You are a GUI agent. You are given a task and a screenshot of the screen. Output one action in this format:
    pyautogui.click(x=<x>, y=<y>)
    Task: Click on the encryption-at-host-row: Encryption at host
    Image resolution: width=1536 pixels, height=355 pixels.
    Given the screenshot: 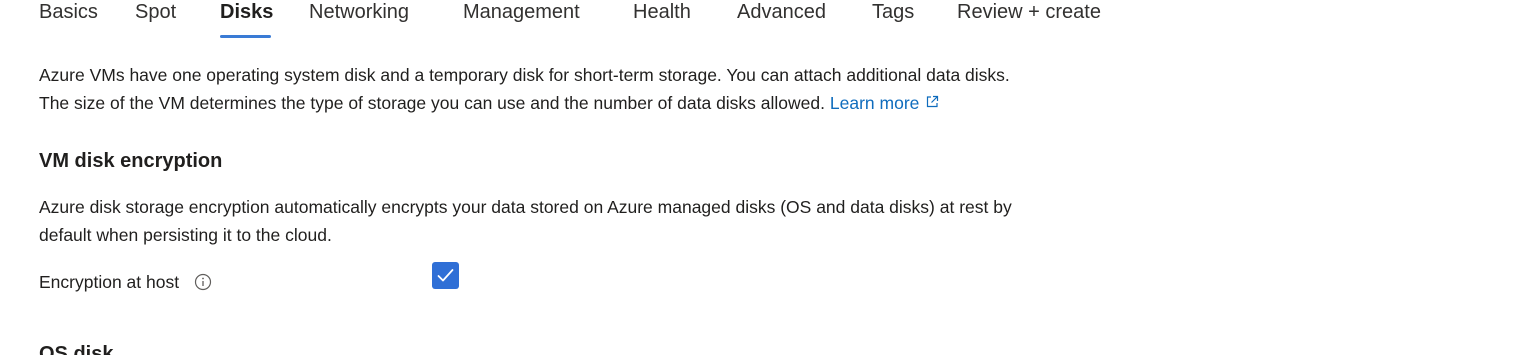 What is the action you would take?
    pyautogui.click(x=125, y=282)
    